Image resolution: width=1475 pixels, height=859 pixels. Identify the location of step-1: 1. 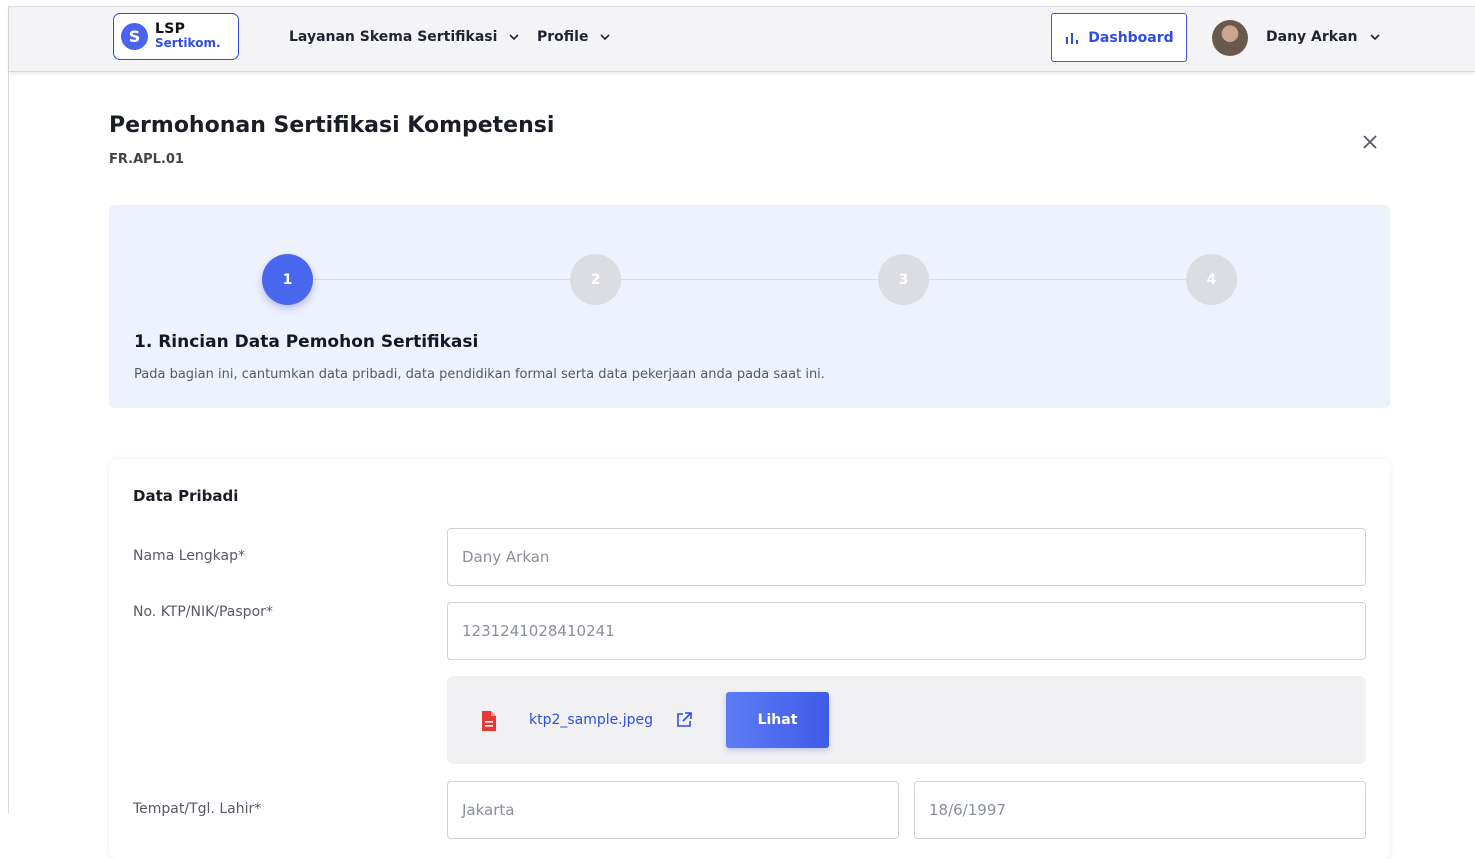
(287, 279).